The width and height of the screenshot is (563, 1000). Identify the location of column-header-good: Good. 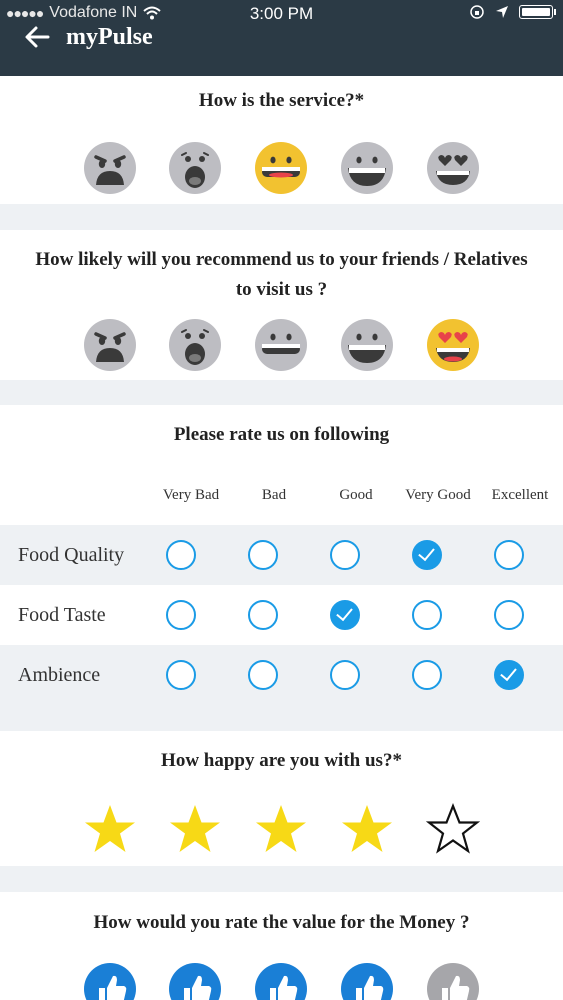
(356, 495).